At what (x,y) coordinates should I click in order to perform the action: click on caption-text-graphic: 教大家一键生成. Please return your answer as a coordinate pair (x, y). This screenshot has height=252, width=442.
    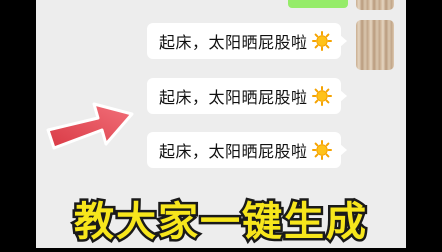
    Looking at the image, I should click on (220, 222).